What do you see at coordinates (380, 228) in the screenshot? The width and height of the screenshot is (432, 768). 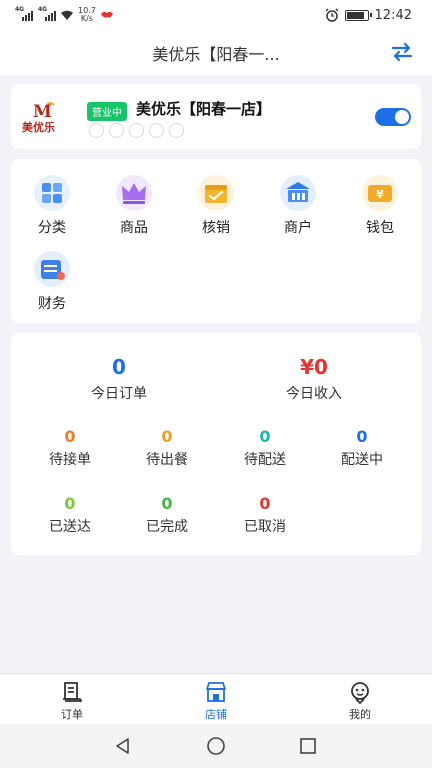 I see `menu-label: 钱包` at bounding box center [380, 228].